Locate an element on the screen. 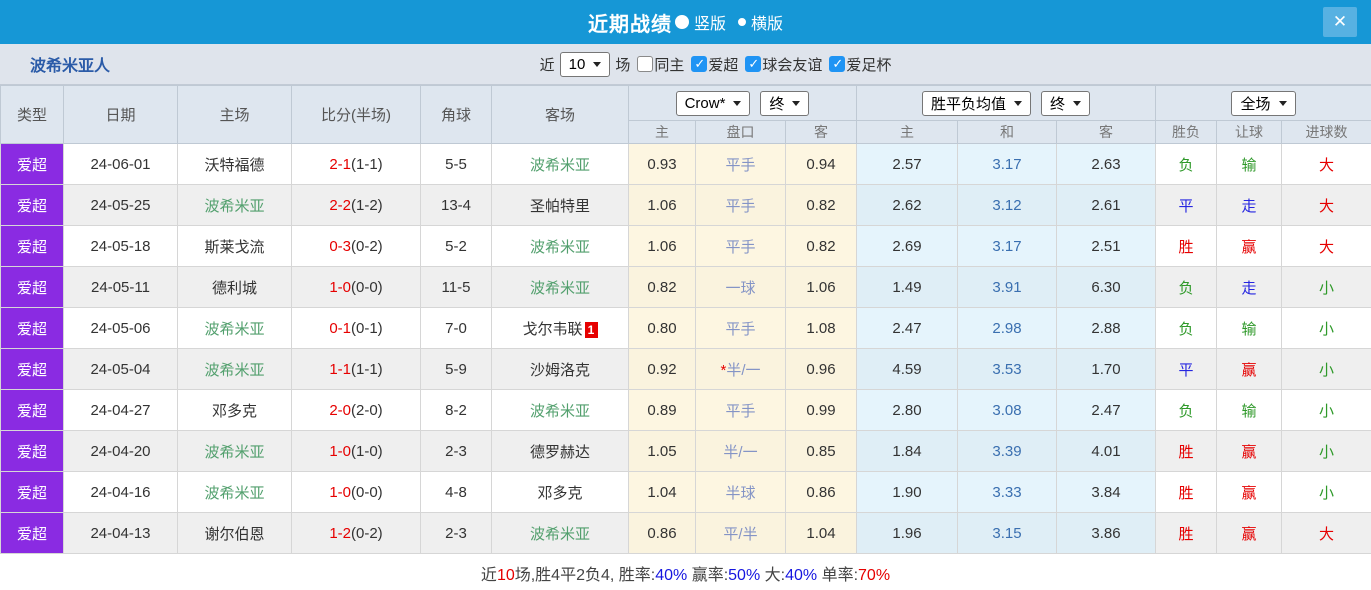  col-date: 24-05-06 is located at coordinates (120, 328).